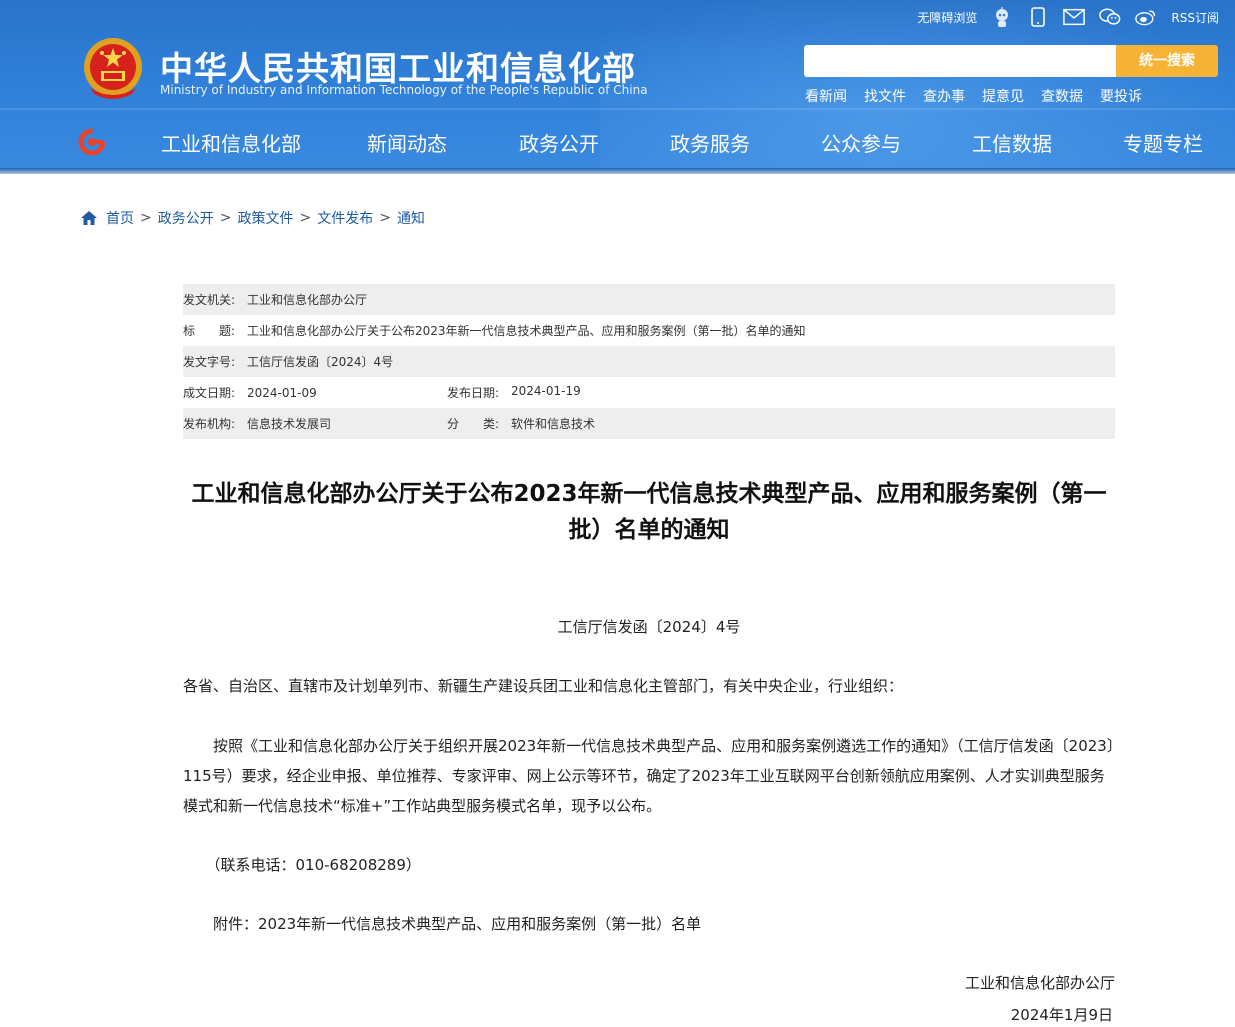 Image resolution: width=1235 pixels, height=1027 pixels. I want to click on meta-label: 成文日期:, so click(209, 393).